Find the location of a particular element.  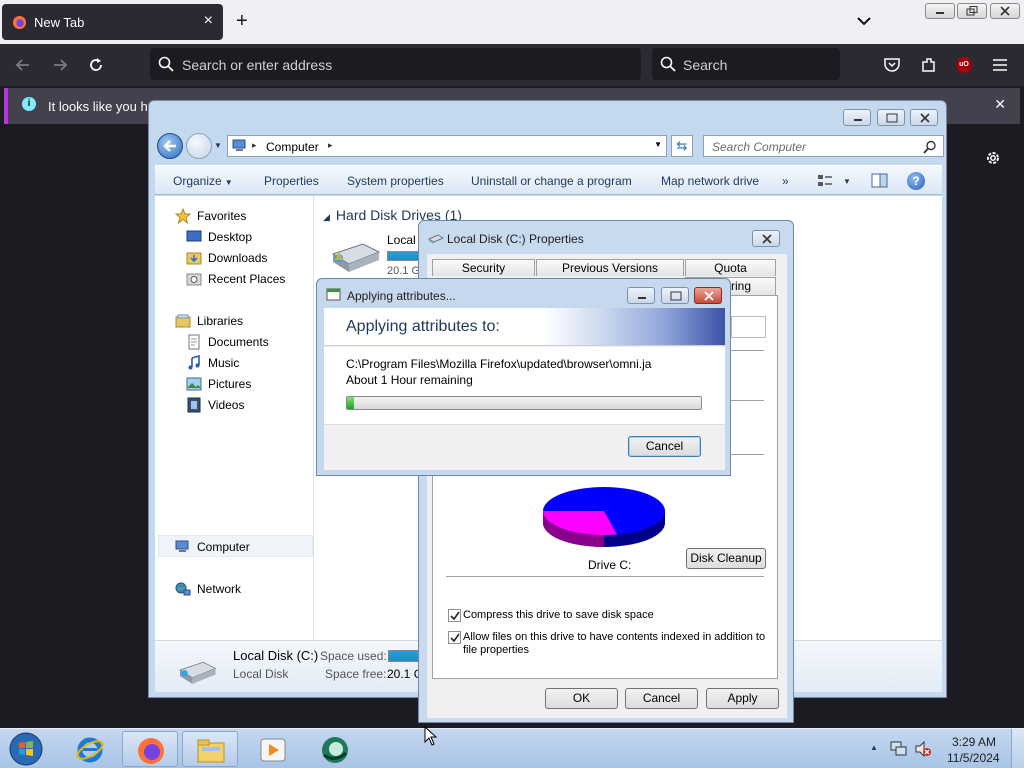

help-icon: ? is located at coordinates (916, 181).